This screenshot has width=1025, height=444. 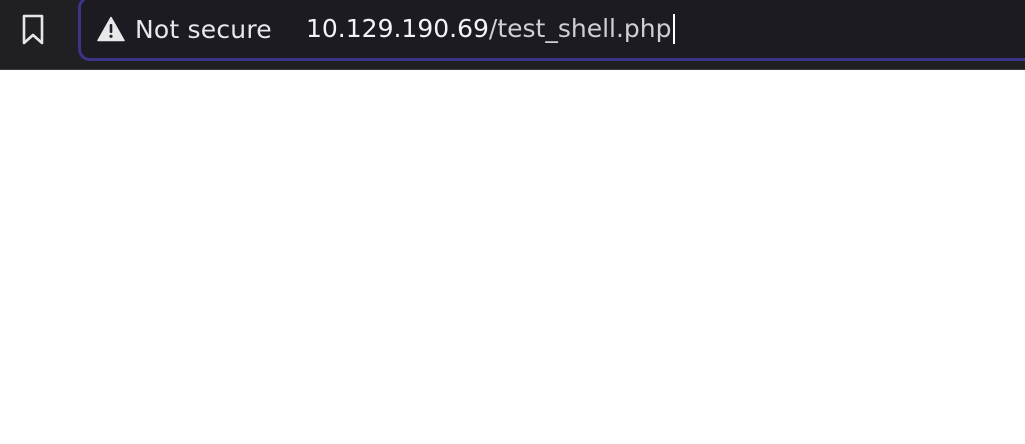 What do you see at coordinates (580, 28) in the screenshot?
I see `url-path: /test_shell.php` at bounding box center [580, 28].